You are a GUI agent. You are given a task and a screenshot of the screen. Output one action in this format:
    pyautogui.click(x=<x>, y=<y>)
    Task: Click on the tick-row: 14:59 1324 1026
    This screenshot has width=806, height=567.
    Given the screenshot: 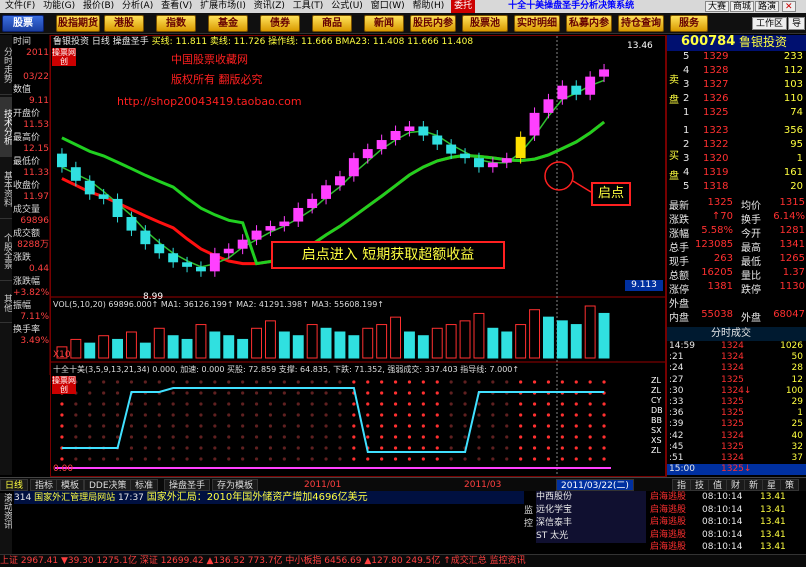 What is the action you would take?
    pyautogui.click(x=736, y=346)
    